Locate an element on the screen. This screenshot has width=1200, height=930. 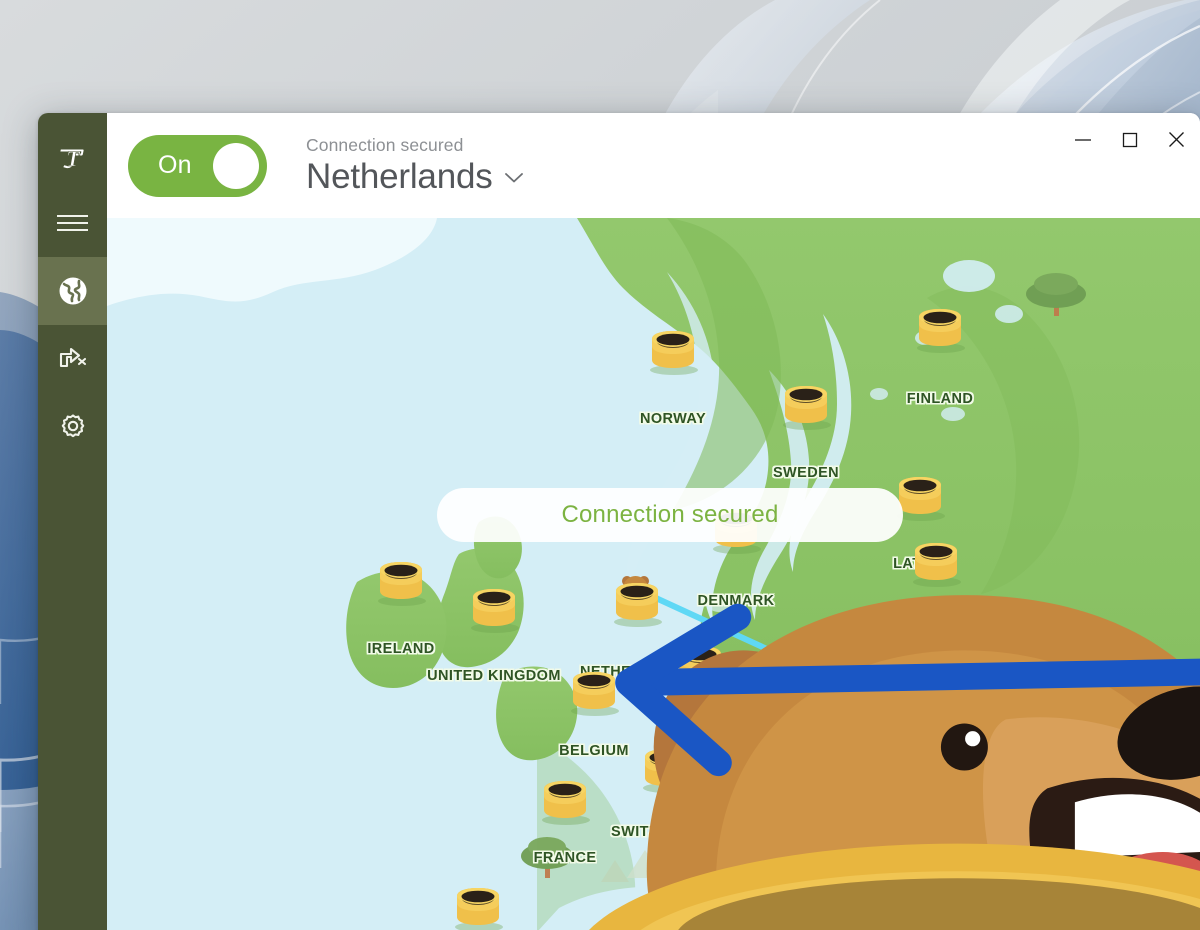
globe-icon is located at coordinates (73, 291).